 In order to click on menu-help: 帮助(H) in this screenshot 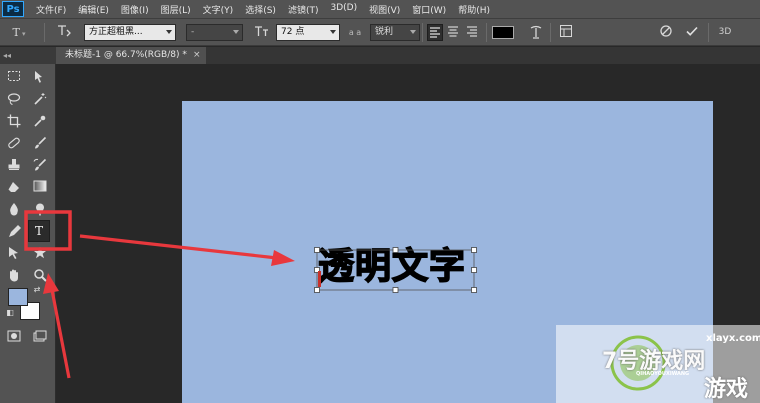, I will do `click(474, 9)`.